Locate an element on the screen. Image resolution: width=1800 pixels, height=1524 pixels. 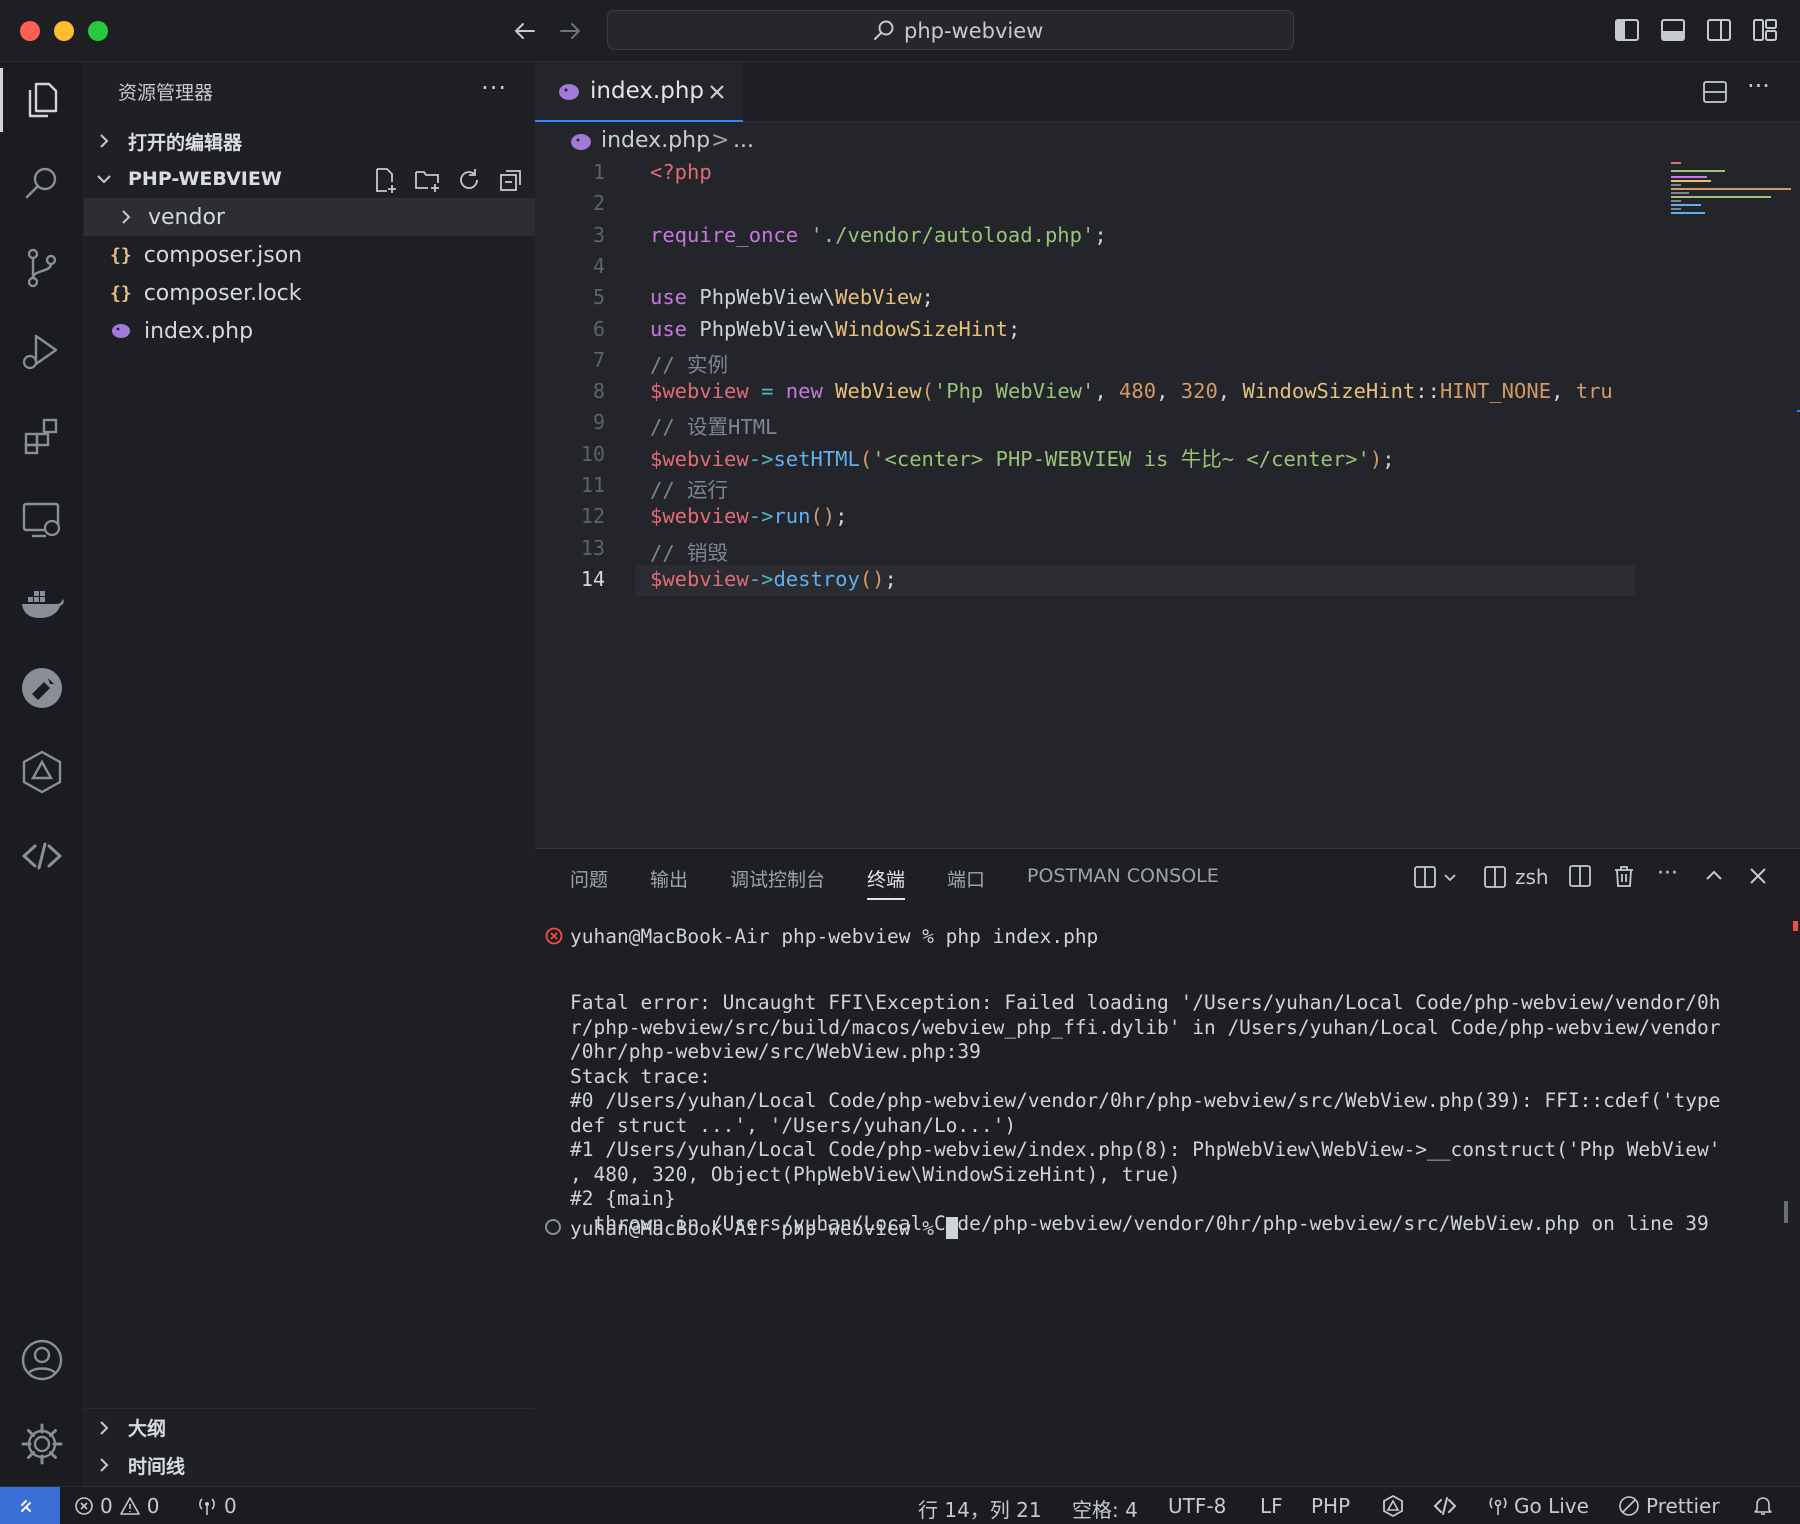
minimize-window-button is located at coordinates (64, 31).